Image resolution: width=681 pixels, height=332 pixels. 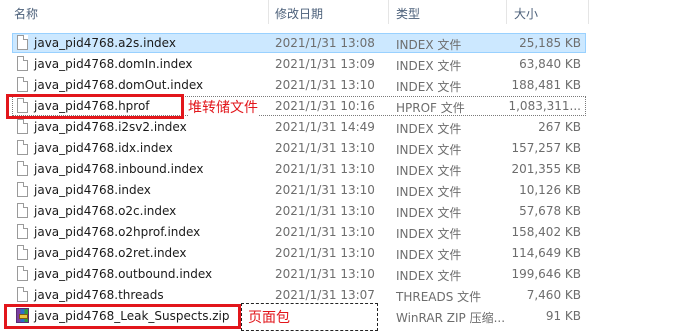 What do you see at coordinates (553, 295) in the screenshot?
I see `file-size: 7,460 KB` at bounding box center [553, 295].